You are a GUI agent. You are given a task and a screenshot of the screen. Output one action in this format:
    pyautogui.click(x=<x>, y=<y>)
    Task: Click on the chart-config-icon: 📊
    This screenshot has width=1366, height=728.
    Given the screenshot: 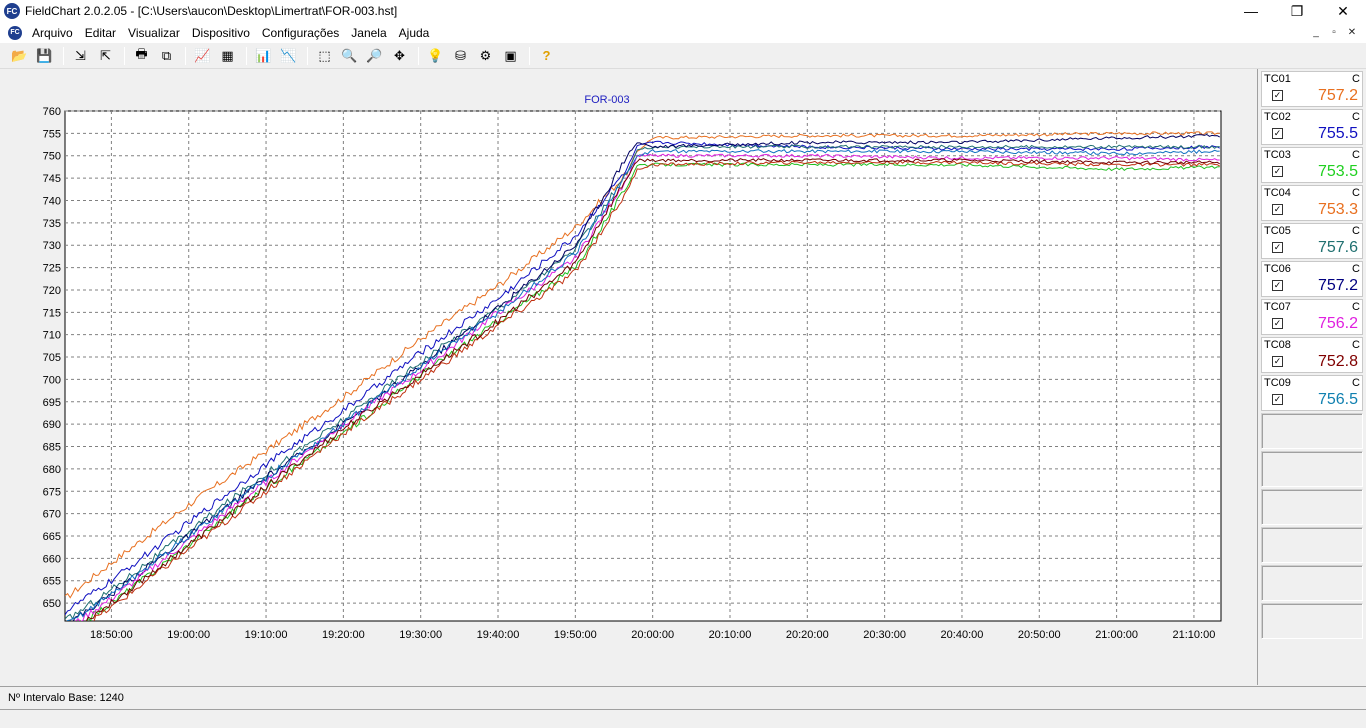 What is the action you would take?
    pyautogui.click(x=263, y=56)
    